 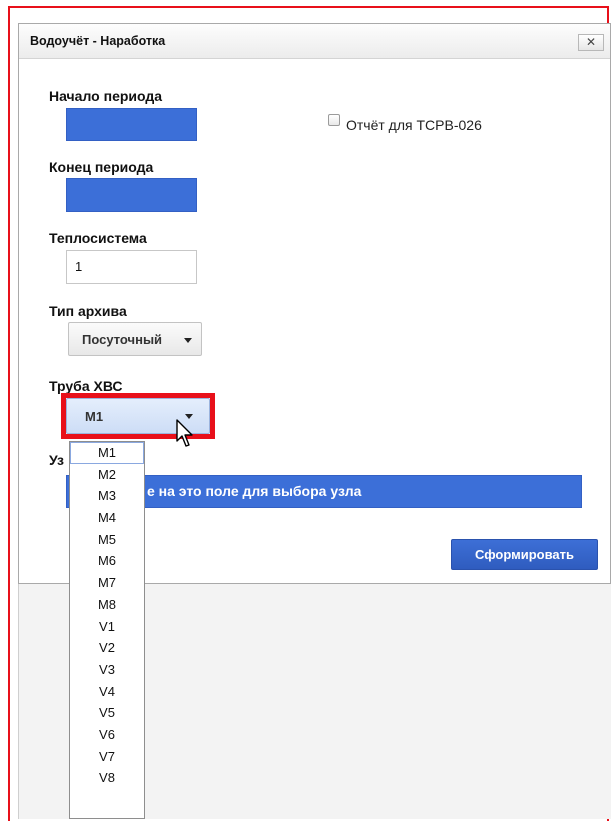 I want to click on pipe-option: M3, so click(x=107, y=496).